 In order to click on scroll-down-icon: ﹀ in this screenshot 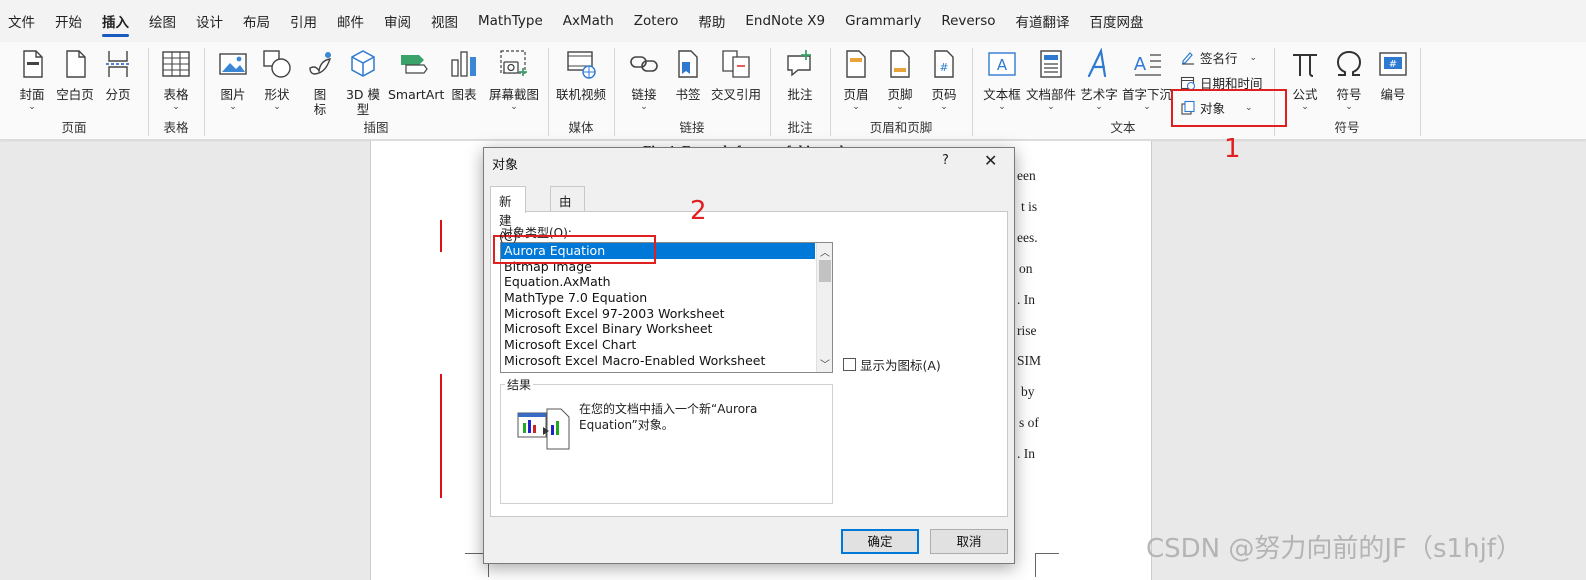, I will do `click(824, 363)`.